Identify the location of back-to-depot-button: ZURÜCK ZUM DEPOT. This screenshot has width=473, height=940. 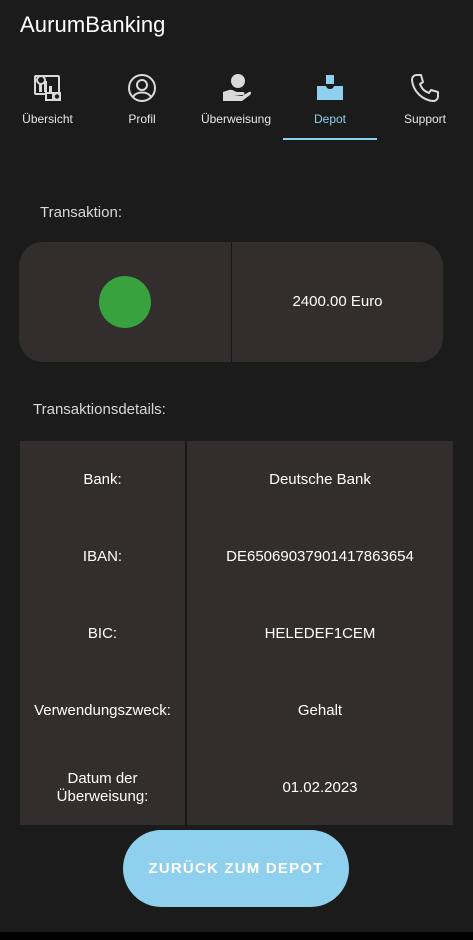
(236, 868).